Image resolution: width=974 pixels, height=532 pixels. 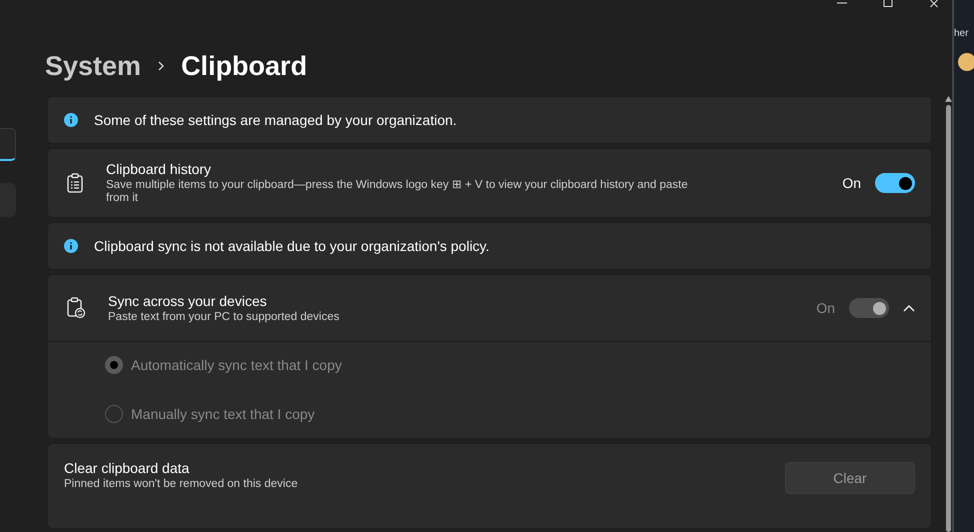 I want to click on setting-description: Save multiple items to your clipboard—press the Windows logo key ⊞ + V to view your clipboard history and paste from it, so click(x=397, y=192).